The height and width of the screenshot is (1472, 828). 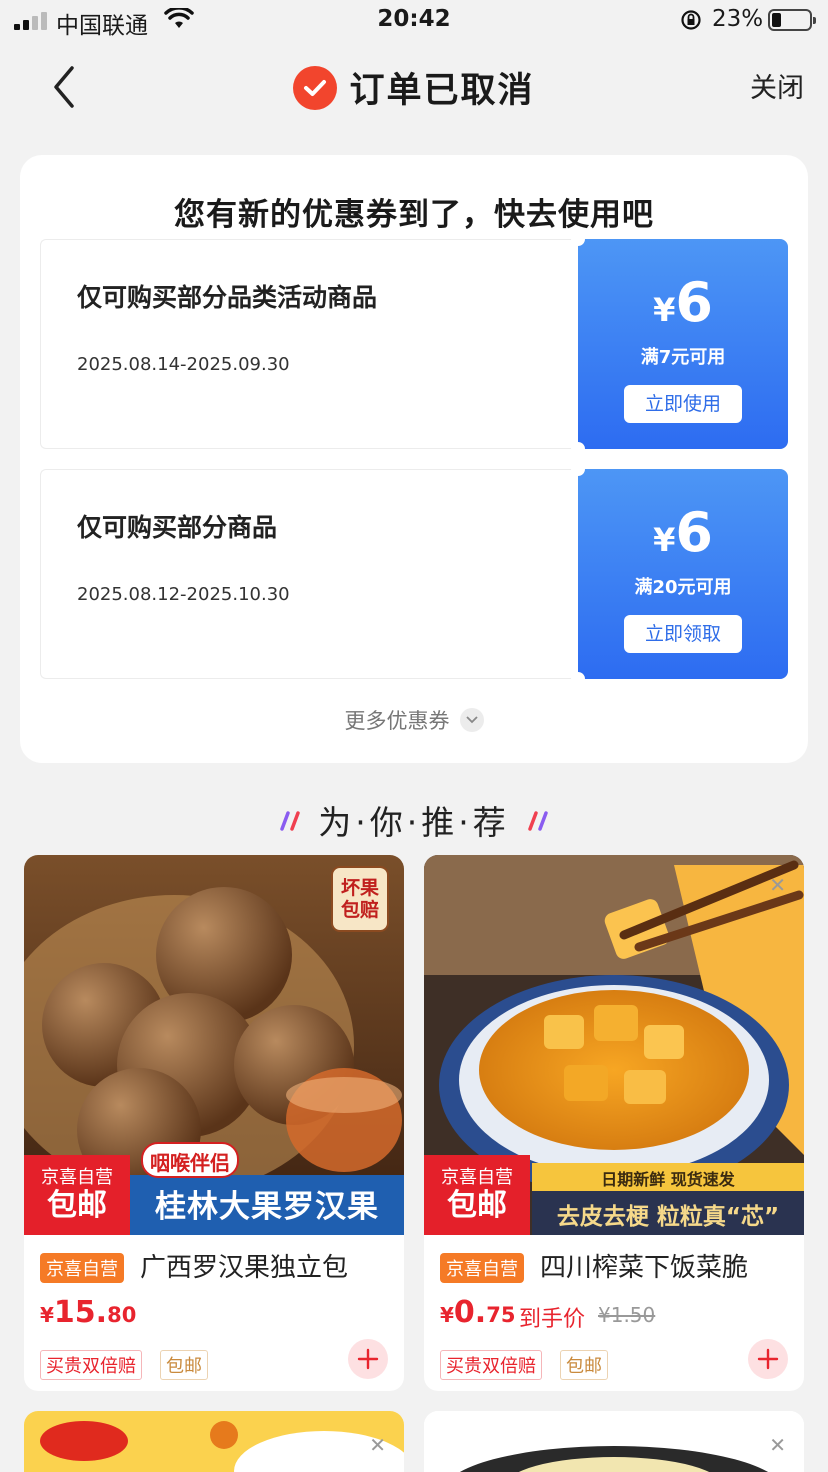 I want to click on image-ribbon: 日期新鲜 现货速发, so click(x=668, y=1179).